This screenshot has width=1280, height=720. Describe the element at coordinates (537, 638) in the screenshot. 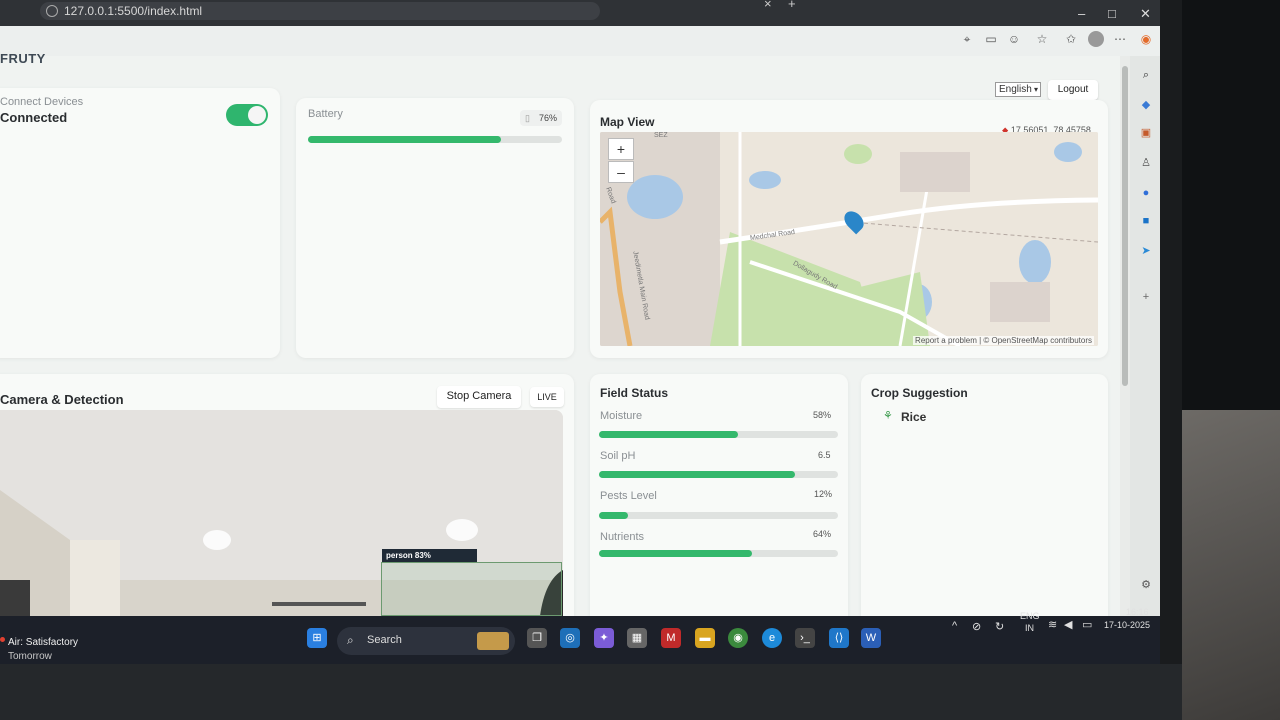

I see `task-view-icon: ❐` at that location.